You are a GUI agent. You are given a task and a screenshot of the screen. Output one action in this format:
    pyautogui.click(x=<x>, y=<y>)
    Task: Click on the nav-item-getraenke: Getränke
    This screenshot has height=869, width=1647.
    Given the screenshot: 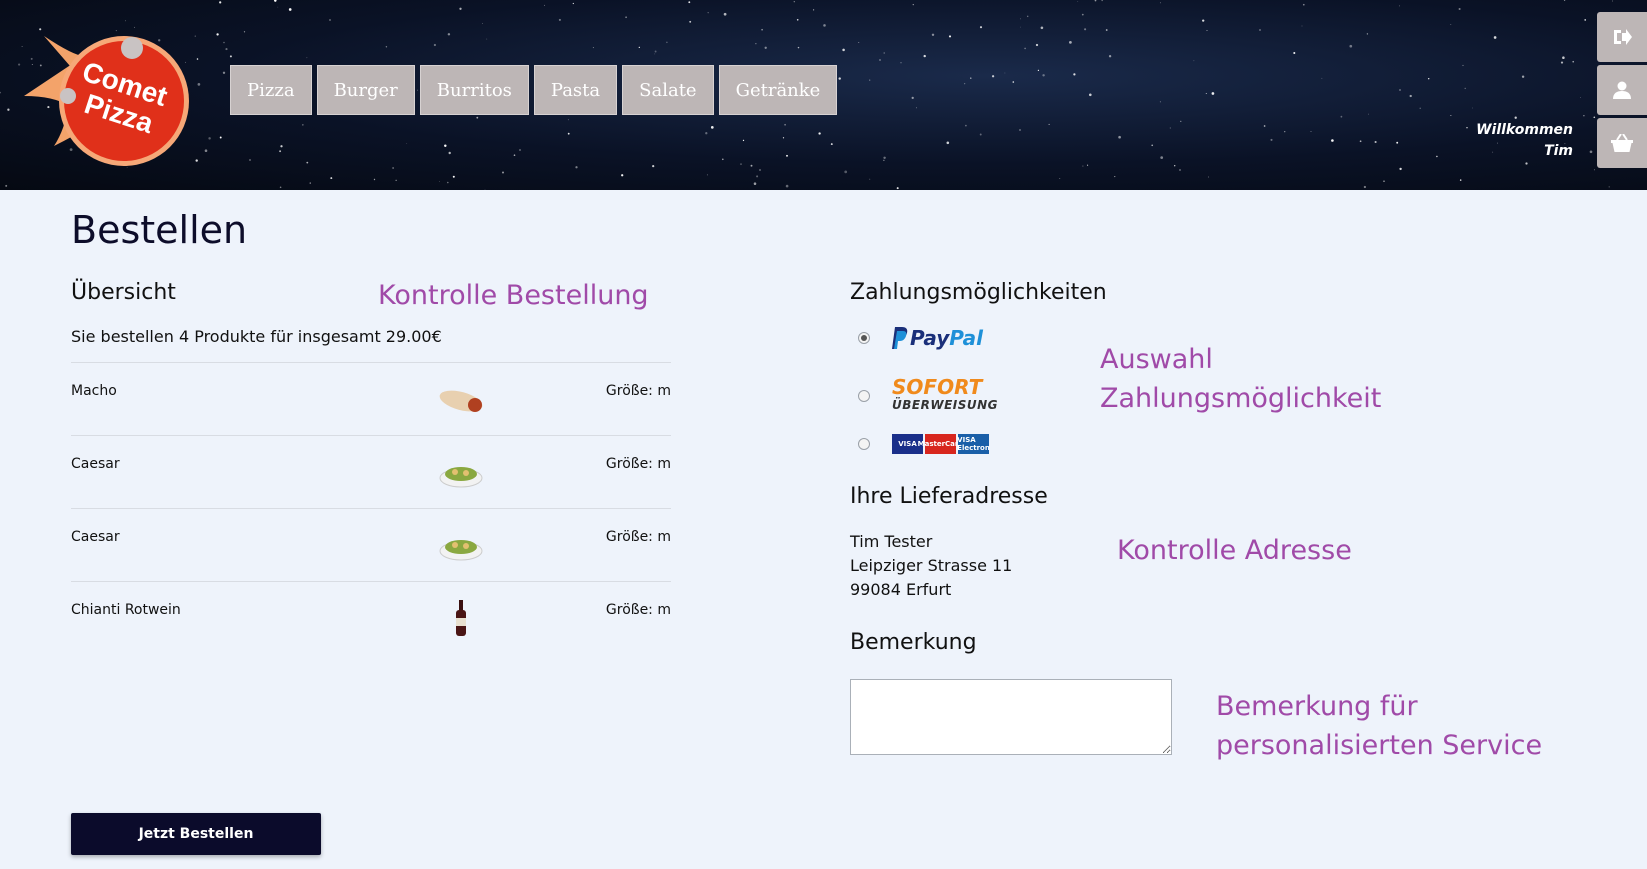 What is the action you would take?
    pyautogui.click(x=778, y=90)
    